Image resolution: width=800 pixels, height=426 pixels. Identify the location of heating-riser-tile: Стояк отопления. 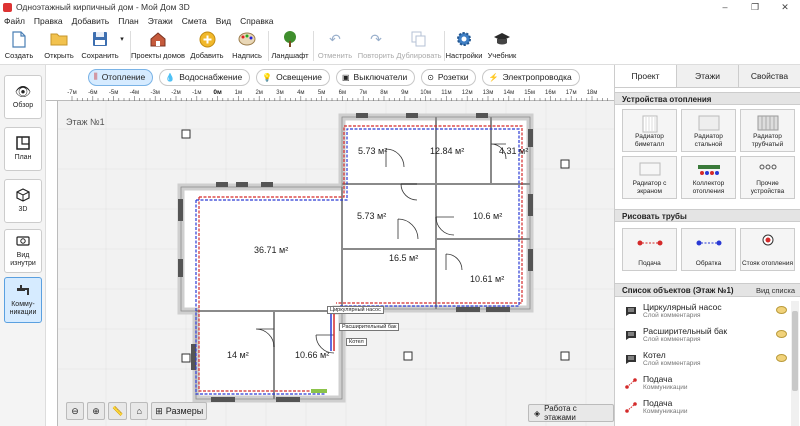
(767, 249).